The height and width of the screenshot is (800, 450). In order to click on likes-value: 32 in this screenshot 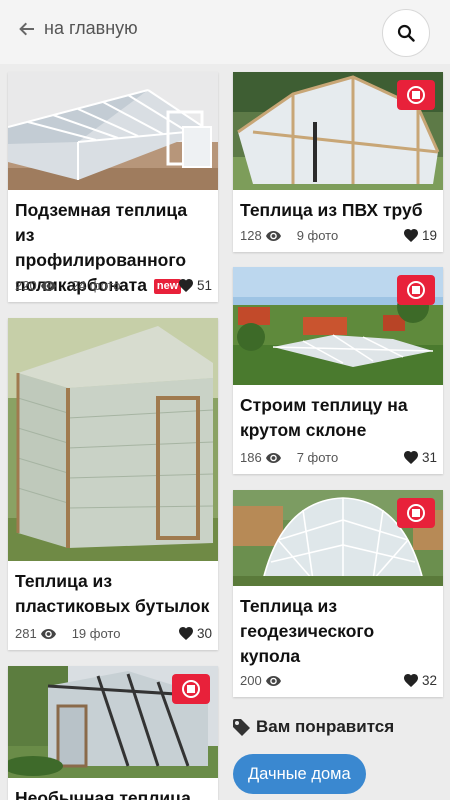, I will do `click(429, 680)`.